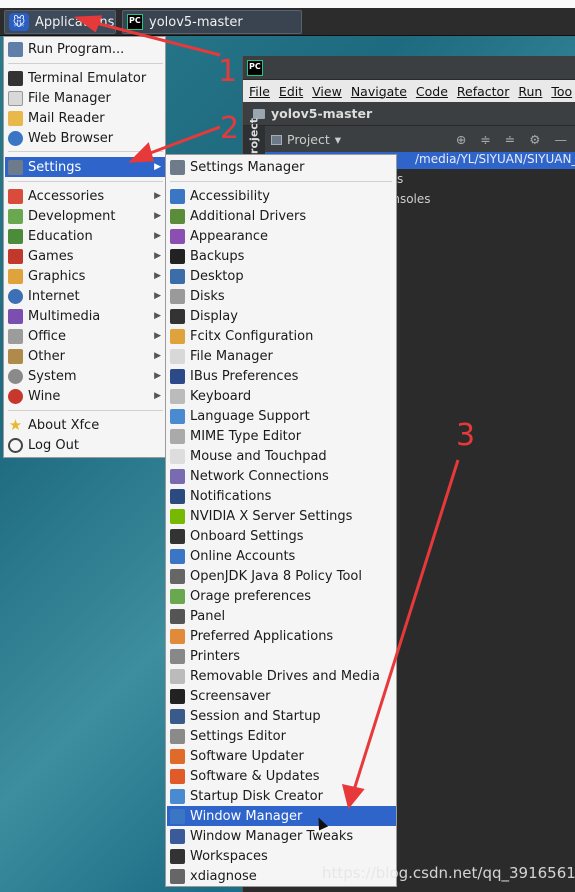 Image resolution: width=575 pixels, height=892 pixels. Describe the element at coordinates (177, 736) in the screenshot. I see `settings-editor-icon` at that location.